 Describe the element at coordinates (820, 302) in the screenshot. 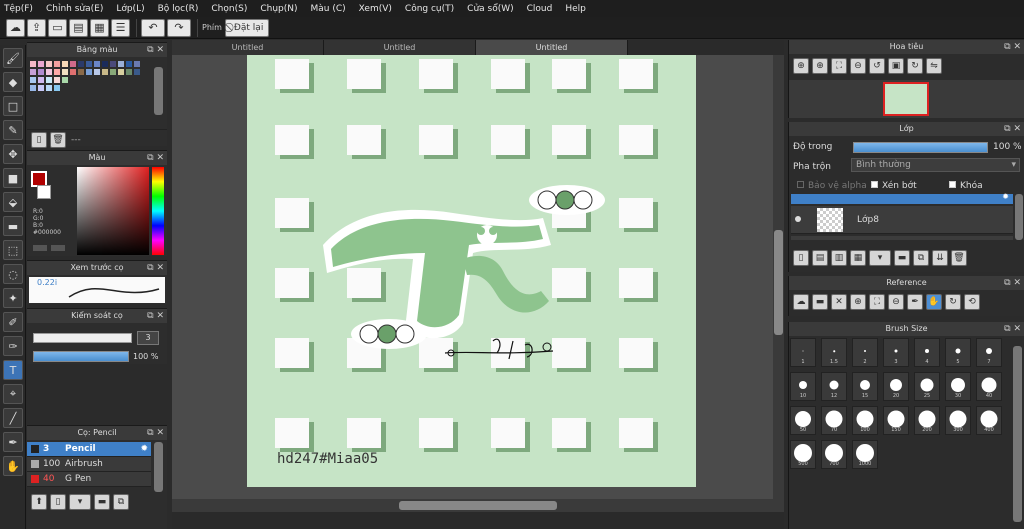

I see `open-folder-icon: ▬` at that location.